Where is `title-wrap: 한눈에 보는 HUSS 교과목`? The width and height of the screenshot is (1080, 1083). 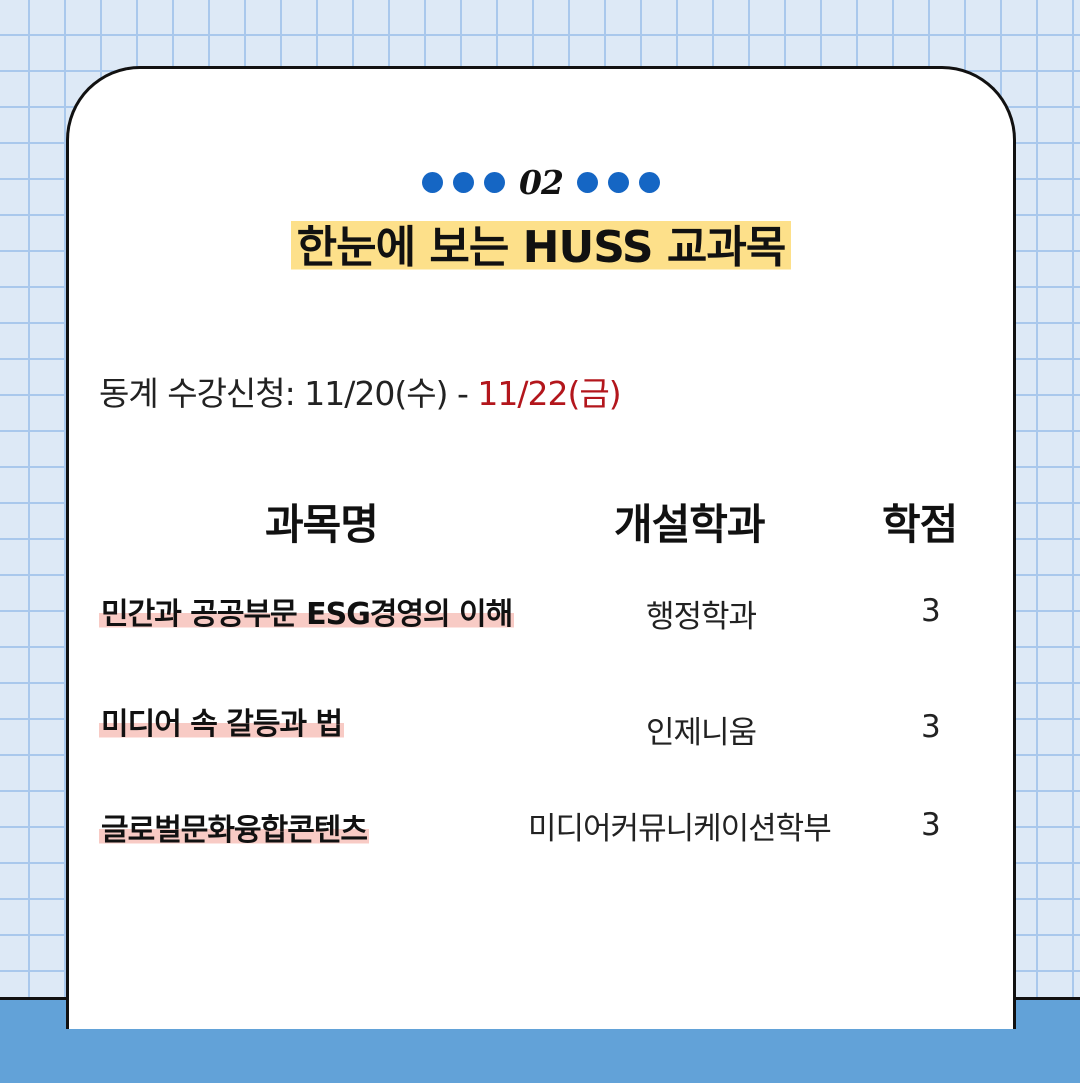
title-wrap: 한눈에 보는 HUSS 교과목 is located at coordinates (541, 242).